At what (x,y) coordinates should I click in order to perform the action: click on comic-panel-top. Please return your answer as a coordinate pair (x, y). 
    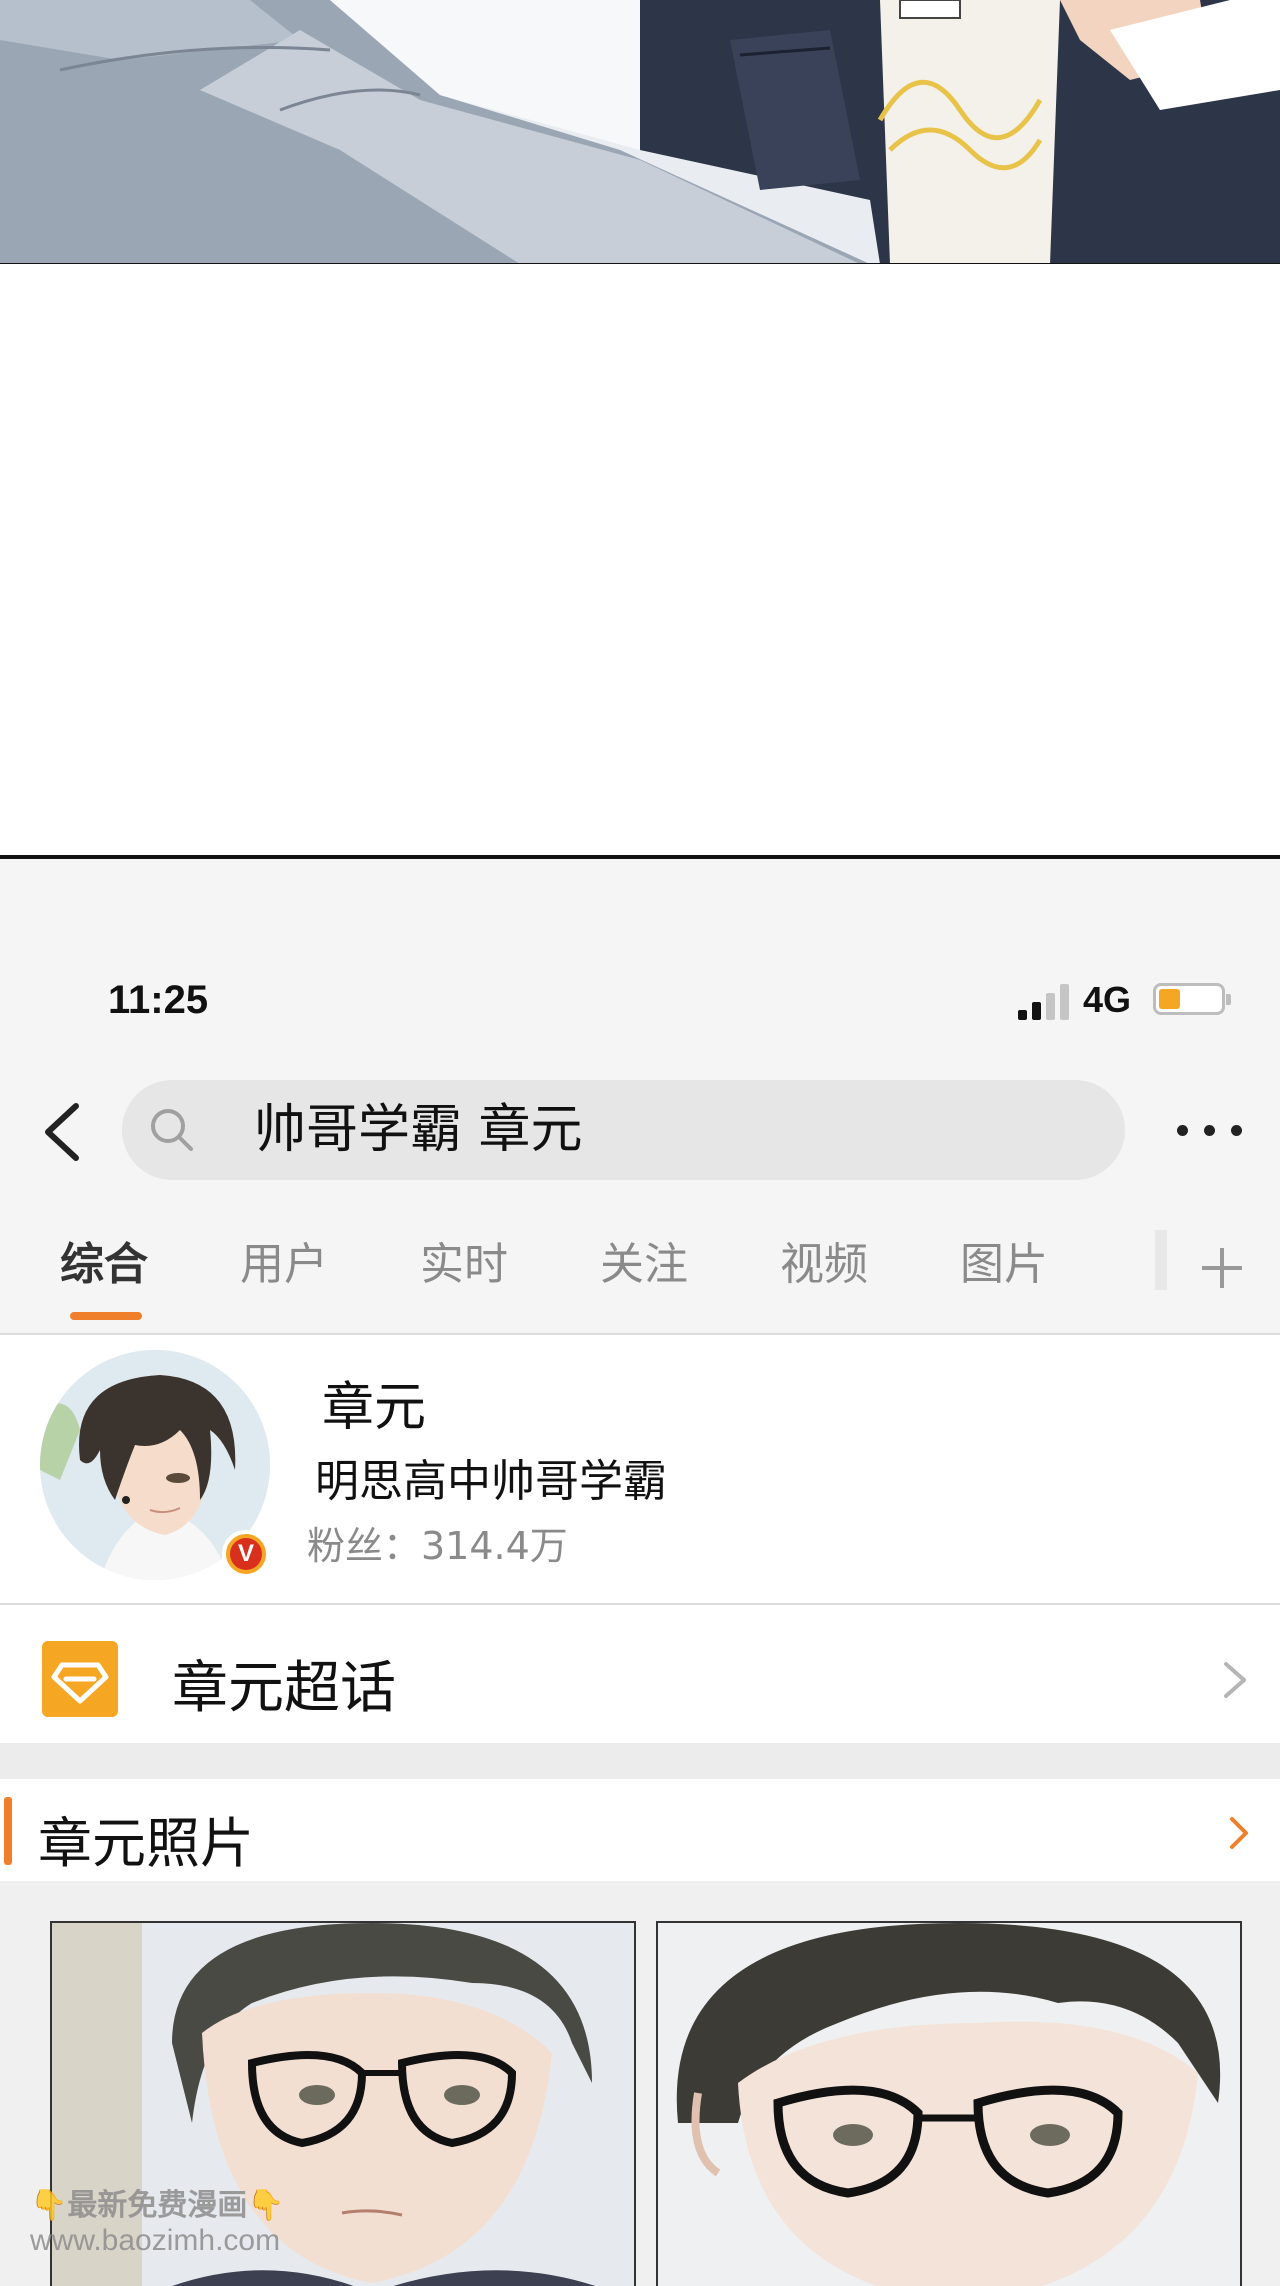
    Looking at the image, I should click on (640, 132).